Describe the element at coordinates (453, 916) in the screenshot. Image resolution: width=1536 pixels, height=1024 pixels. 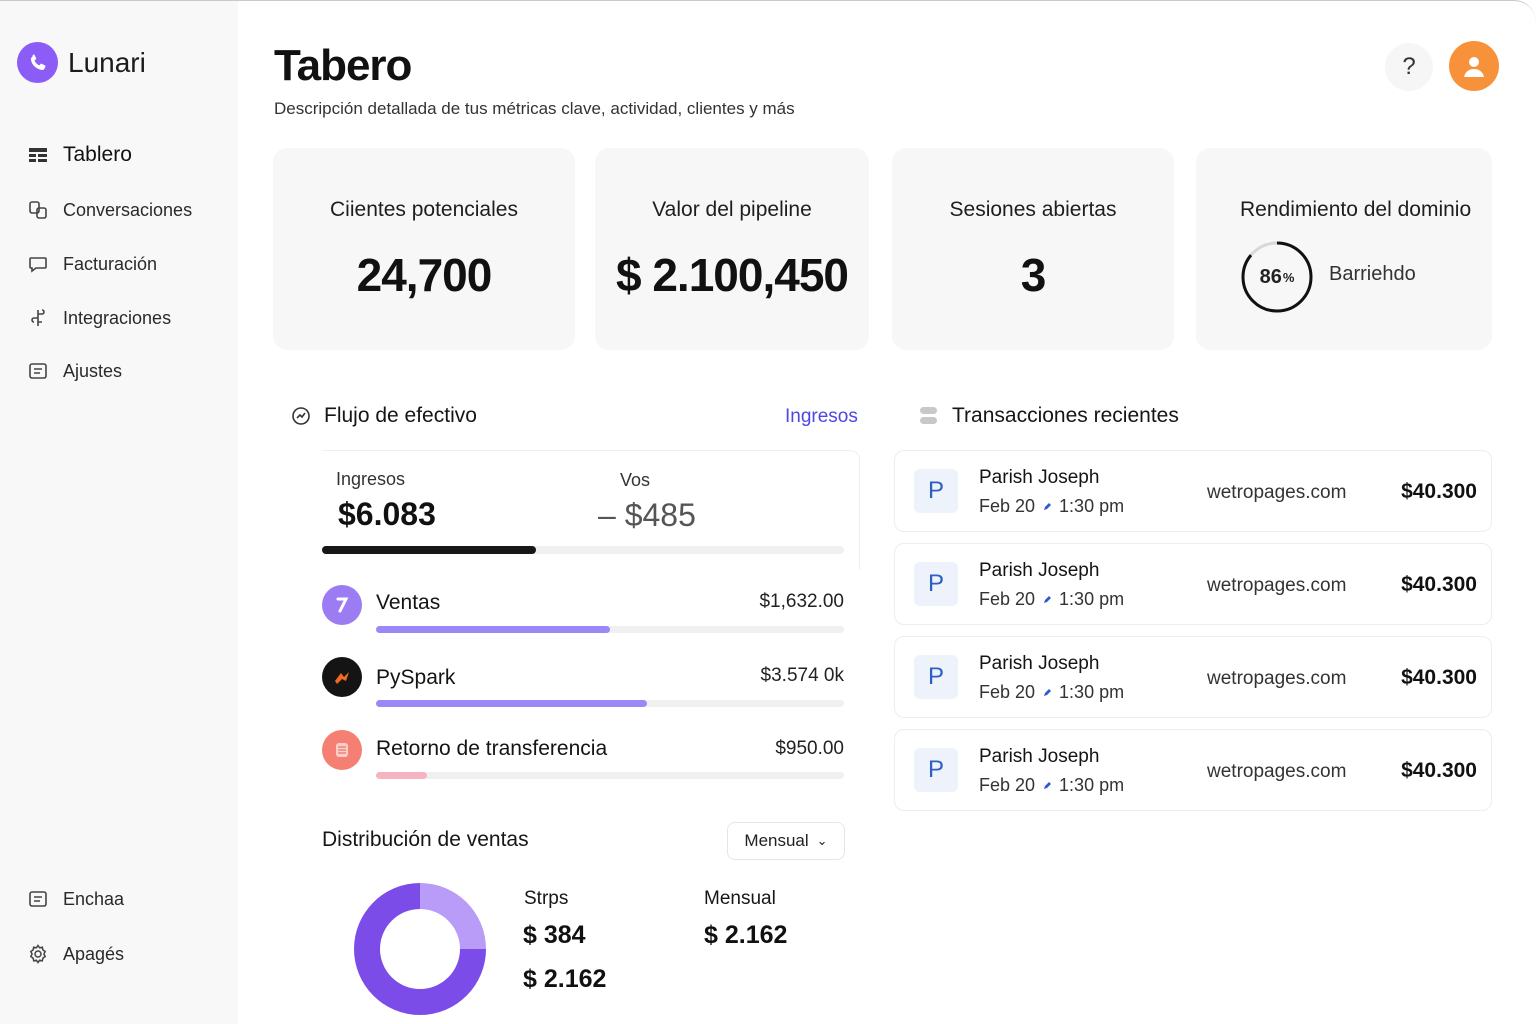
I see `donut-slice-strps` at that location.